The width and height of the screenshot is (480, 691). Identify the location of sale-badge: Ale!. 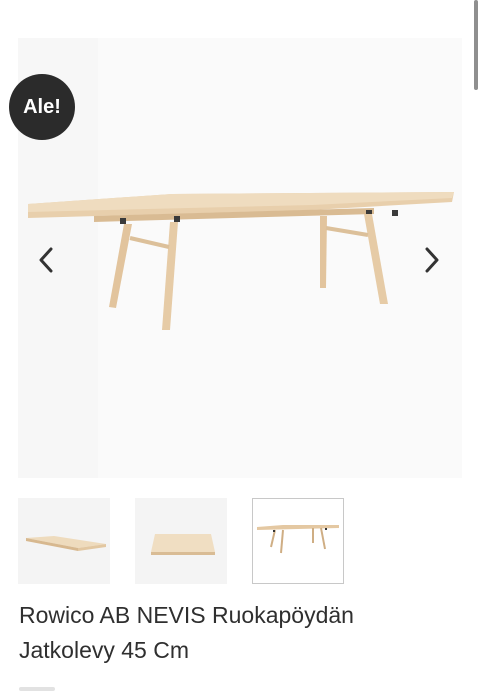
(42, 107).